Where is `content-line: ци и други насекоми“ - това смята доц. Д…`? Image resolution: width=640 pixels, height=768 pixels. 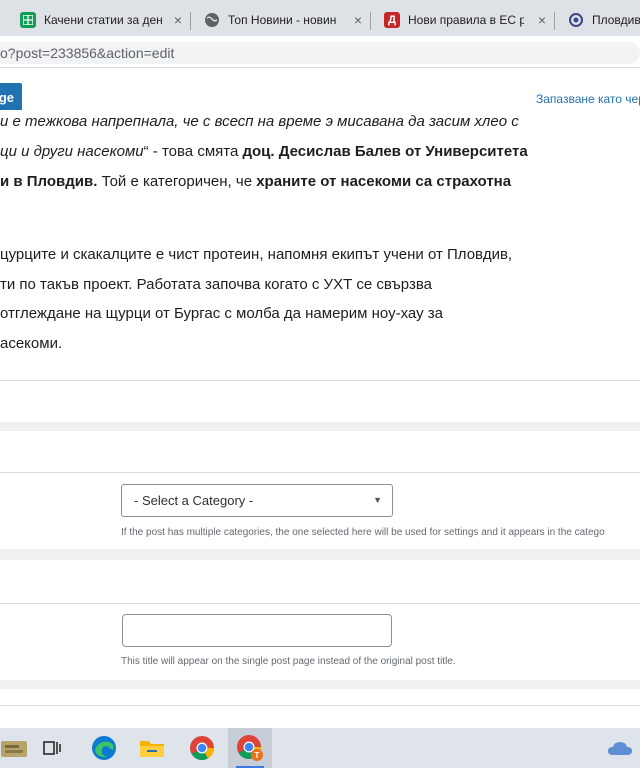
content-line: ци и други насекоми“ - това смята доц. Д… is located at coordinates (264, 151).